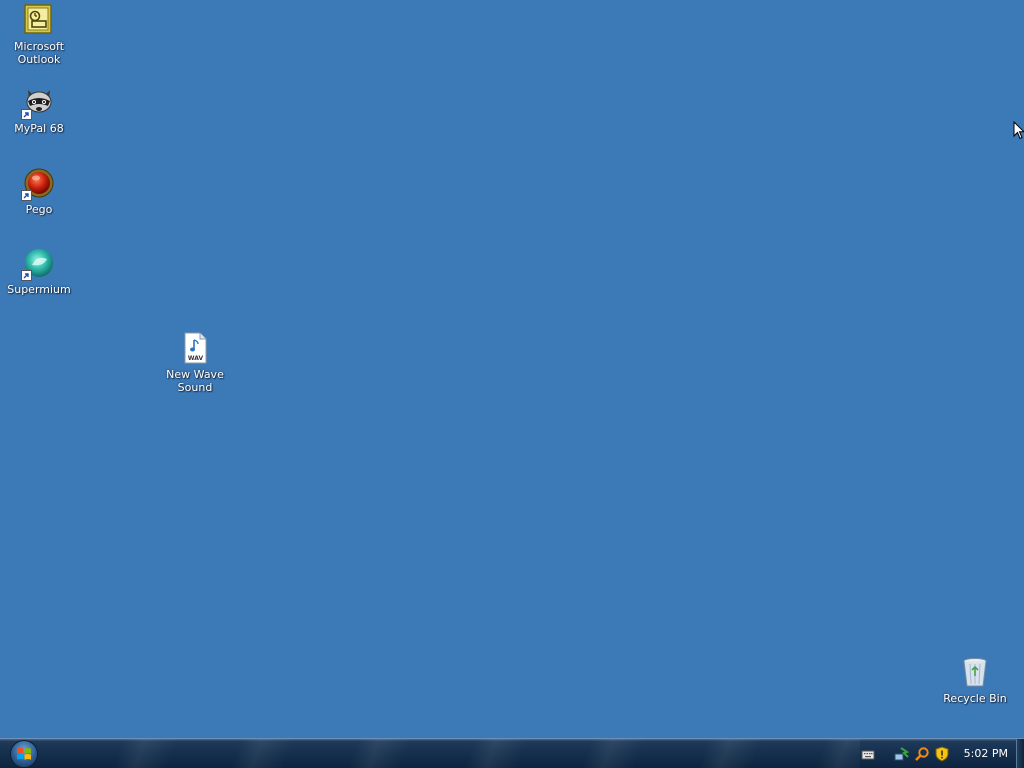 The height and width of the screenshot is (768, 1024). I want to click on desktop-icon-new-wave-sound: WAV New Wave Sound, so click(195, 363).